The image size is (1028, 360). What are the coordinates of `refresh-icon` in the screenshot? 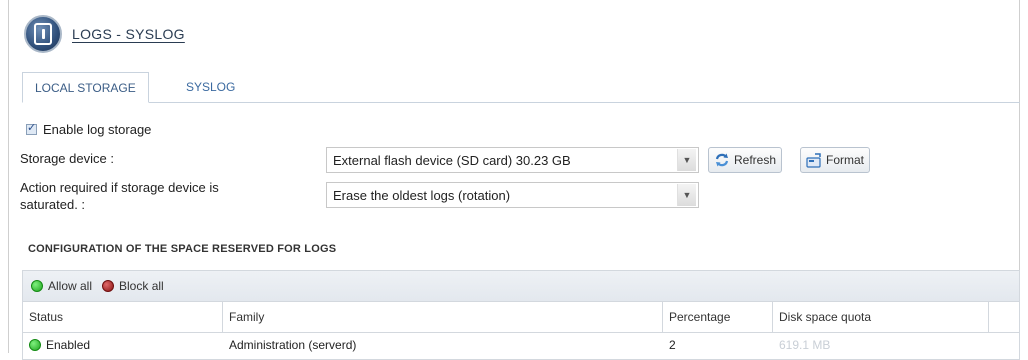 It's located at (722, 160).